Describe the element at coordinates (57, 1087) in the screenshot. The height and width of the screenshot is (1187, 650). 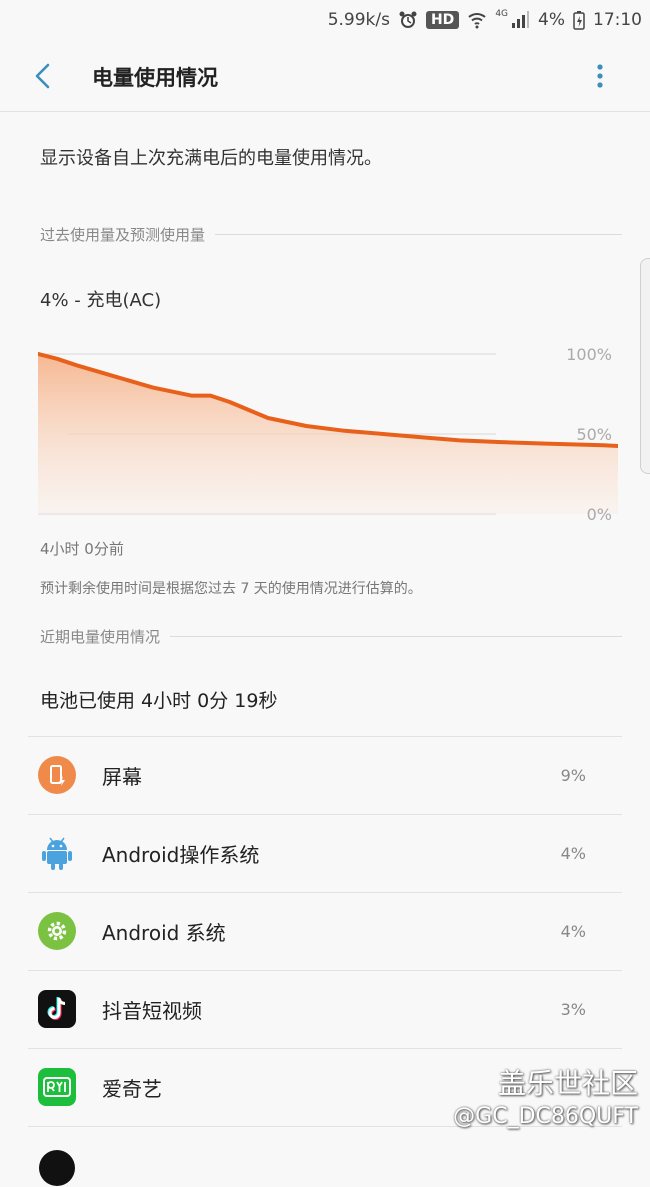
I see `iqiyi-icon` at that location.